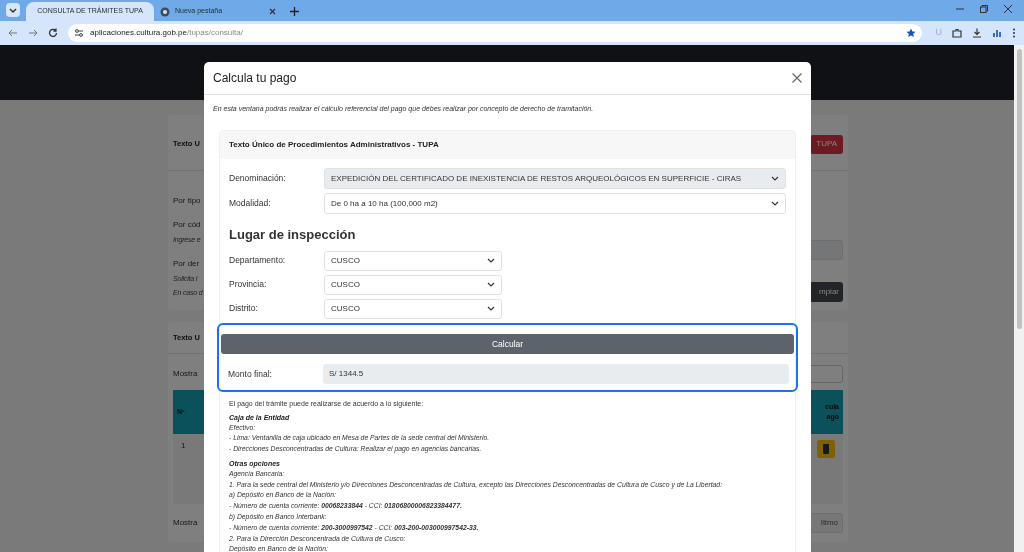  I want to click on calculator-icon, so click(826, 449).